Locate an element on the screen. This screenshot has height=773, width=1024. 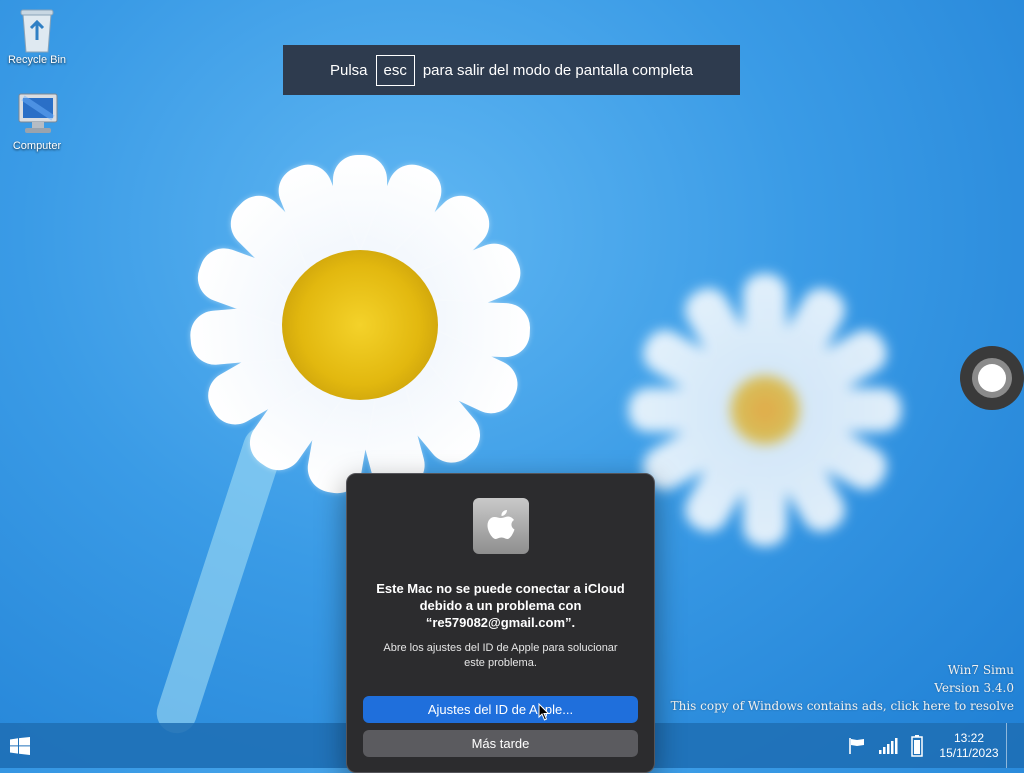
system-clock: 13:22 15/11/2023 is located at coordinates (969, 746).